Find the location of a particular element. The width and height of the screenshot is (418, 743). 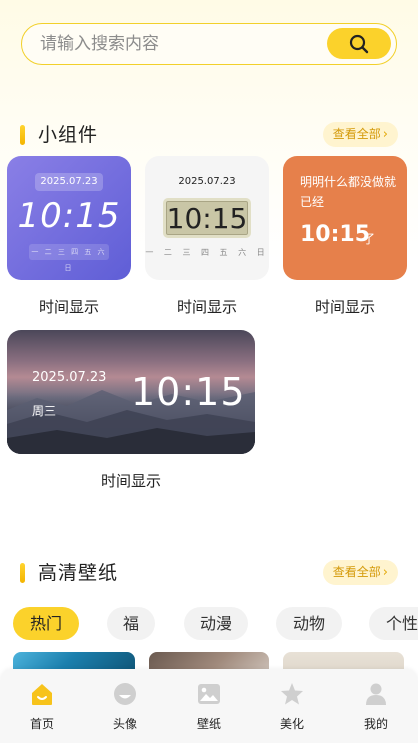

nav-item-home: 首页 is located at coordinates (42, 709).